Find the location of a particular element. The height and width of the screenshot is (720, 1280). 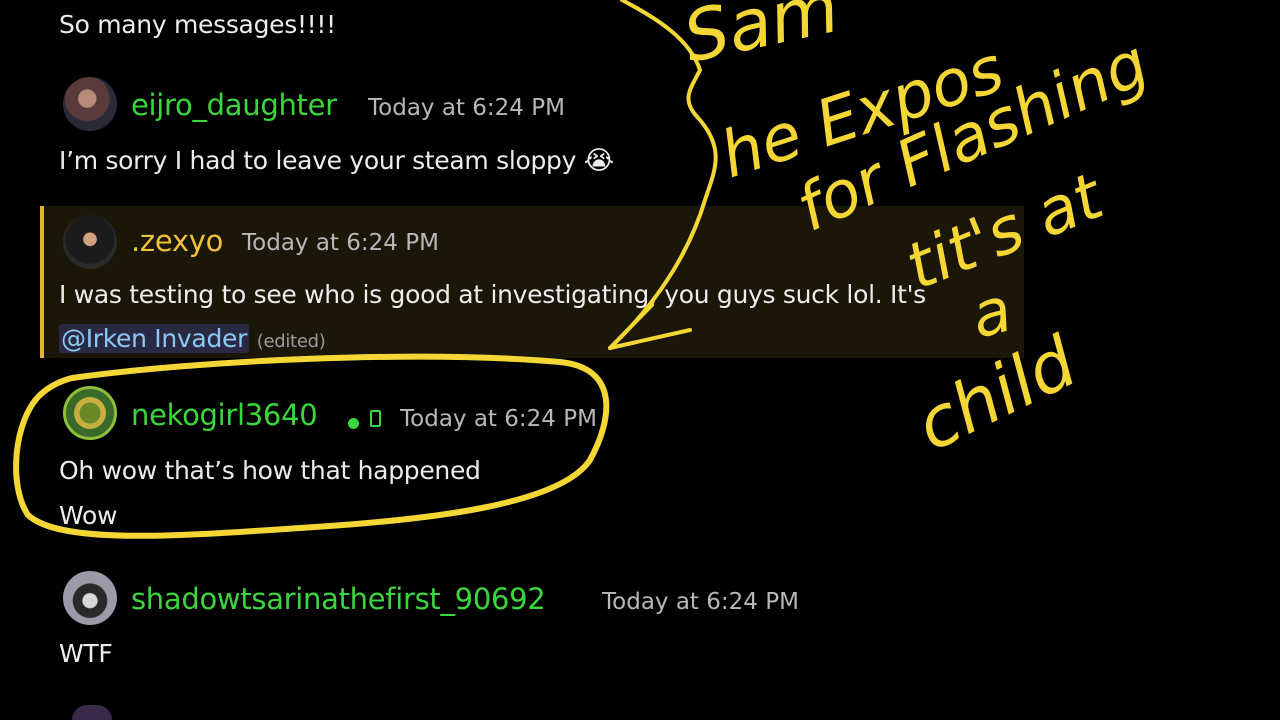

mention-highlight-bar is located at coordinates (42, 282).